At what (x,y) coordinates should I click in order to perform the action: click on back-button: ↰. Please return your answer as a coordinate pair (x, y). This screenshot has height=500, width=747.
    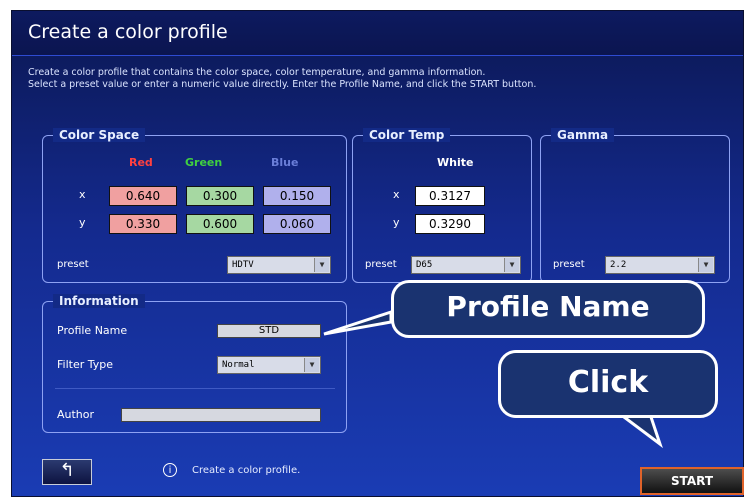
    Looking at the image, I should click on (67, 472).